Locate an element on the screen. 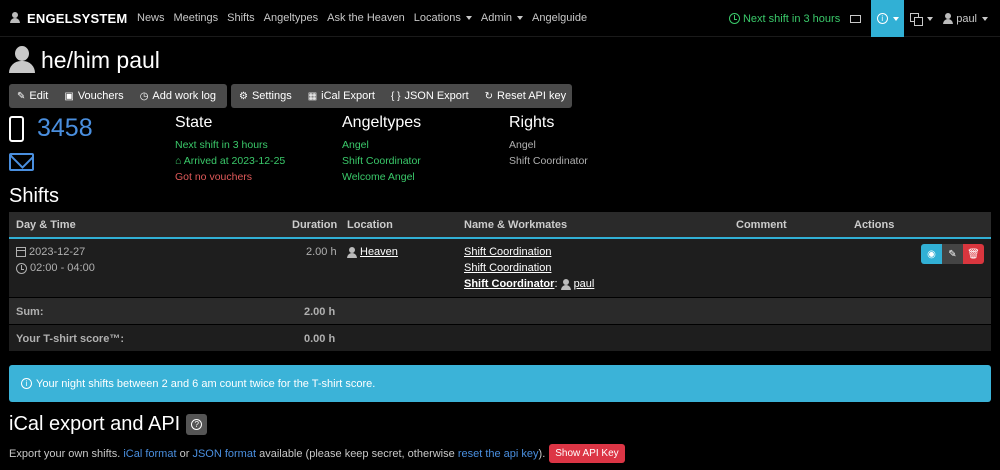  rights-heading: Rights is located at coordinates (532, 122).